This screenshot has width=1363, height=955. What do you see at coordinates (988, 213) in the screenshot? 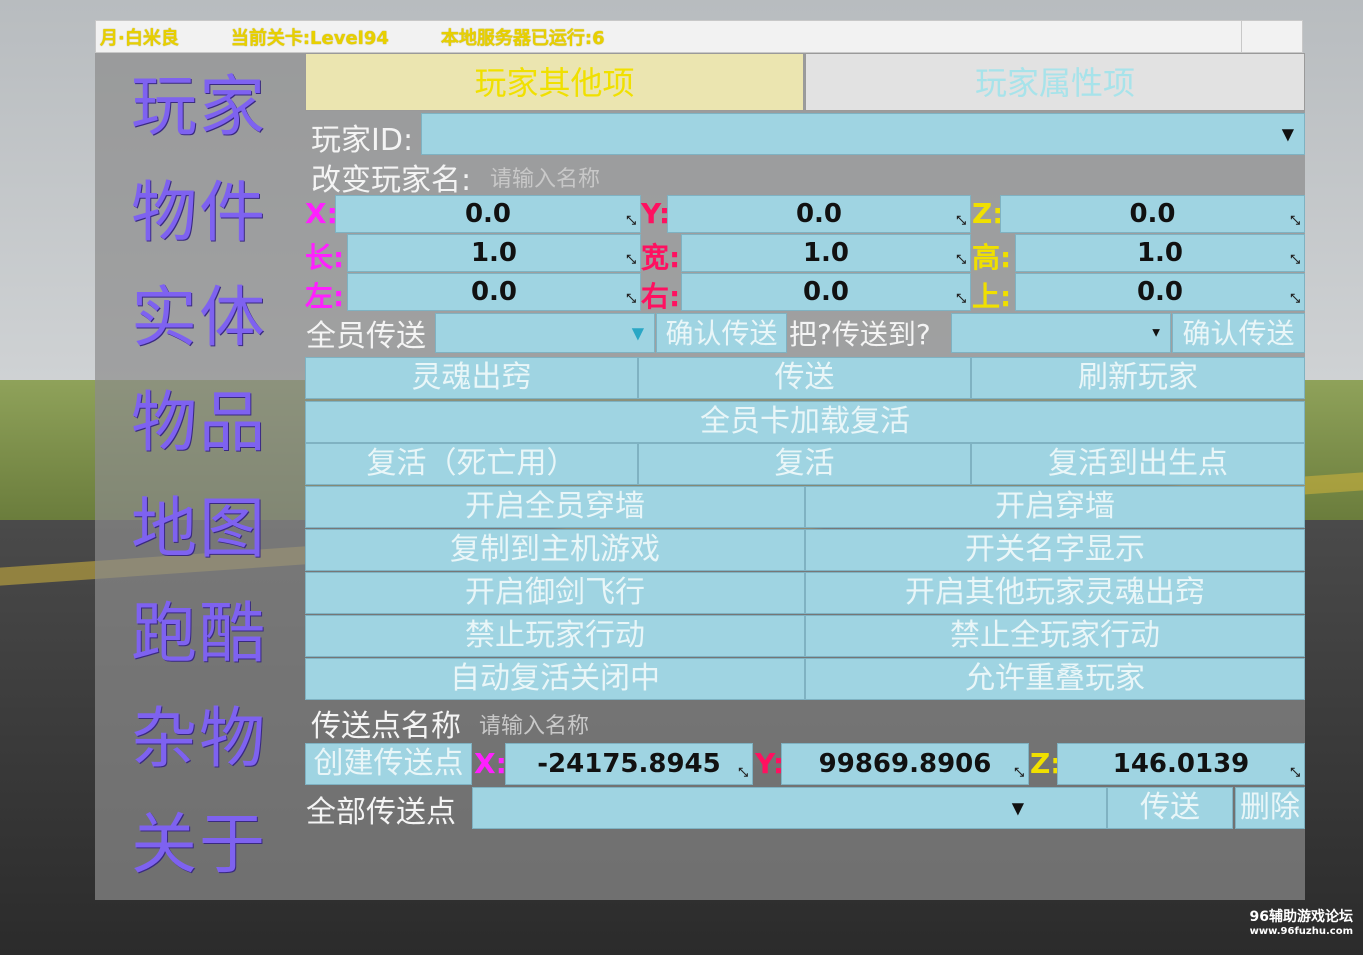
I see `pos-z-label: Z:` at bounding box center [988, 213].